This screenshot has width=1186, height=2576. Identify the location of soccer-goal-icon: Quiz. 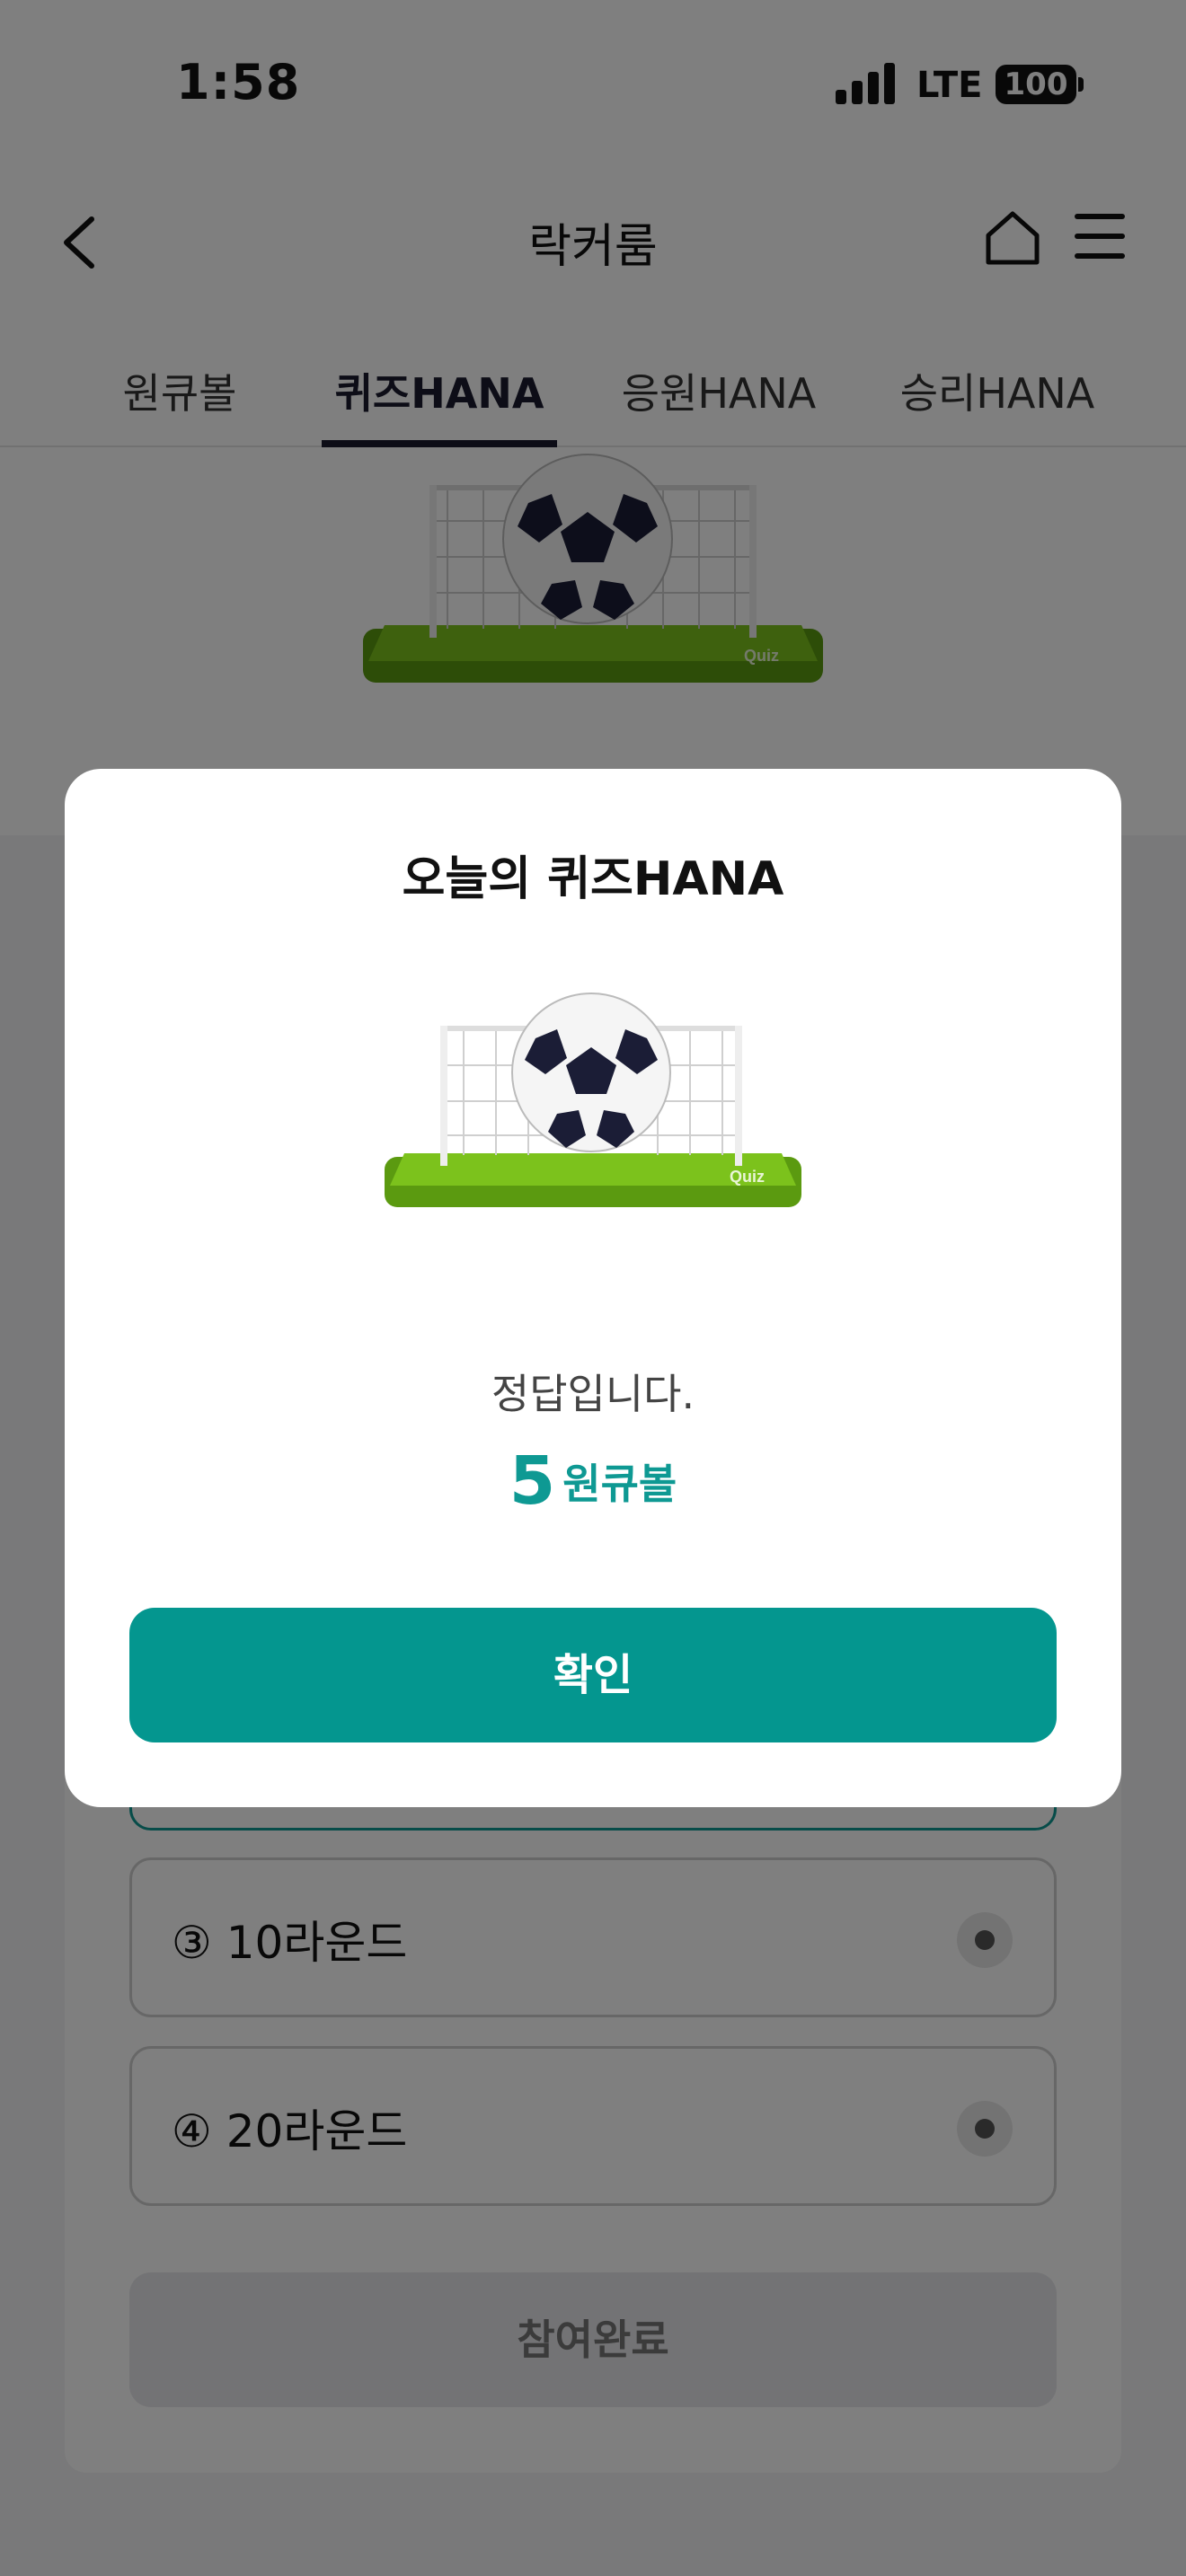
(593, 1099).